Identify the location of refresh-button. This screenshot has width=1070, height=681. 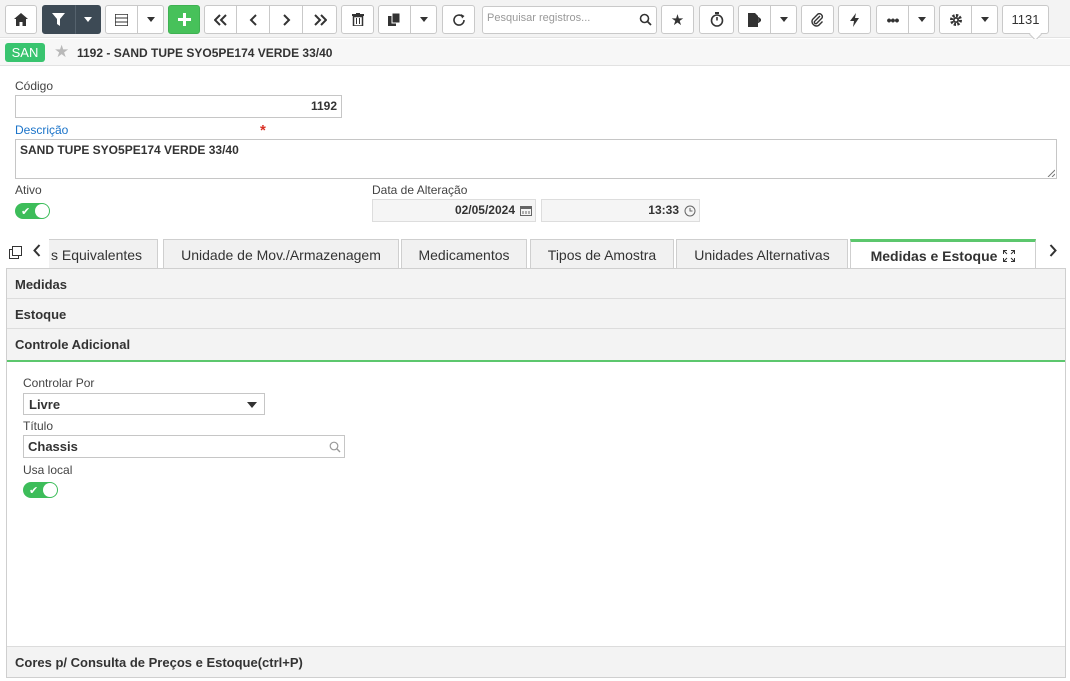
(458, 19).